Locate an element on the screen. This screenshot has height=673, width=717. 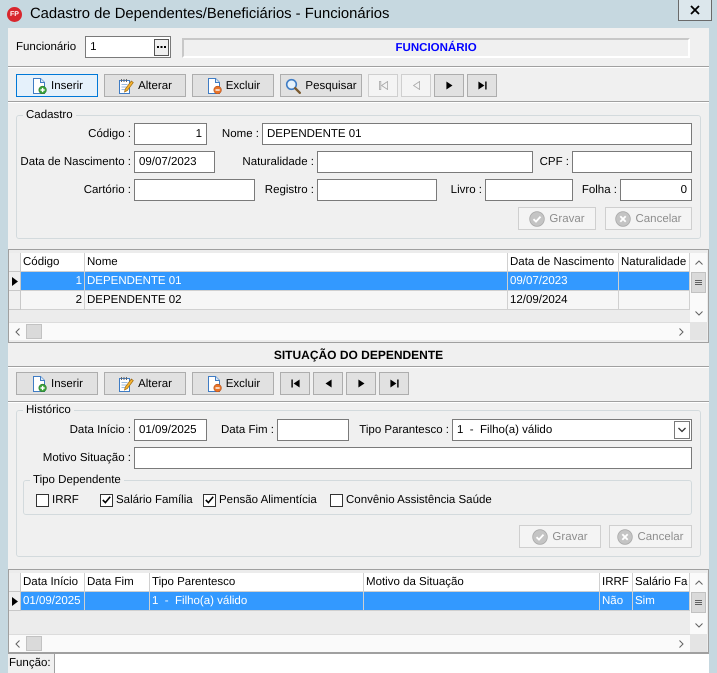
window-title: Cadastro de Dependentes/Beneficiários - Funcionários is located at coordinates (210, 14).